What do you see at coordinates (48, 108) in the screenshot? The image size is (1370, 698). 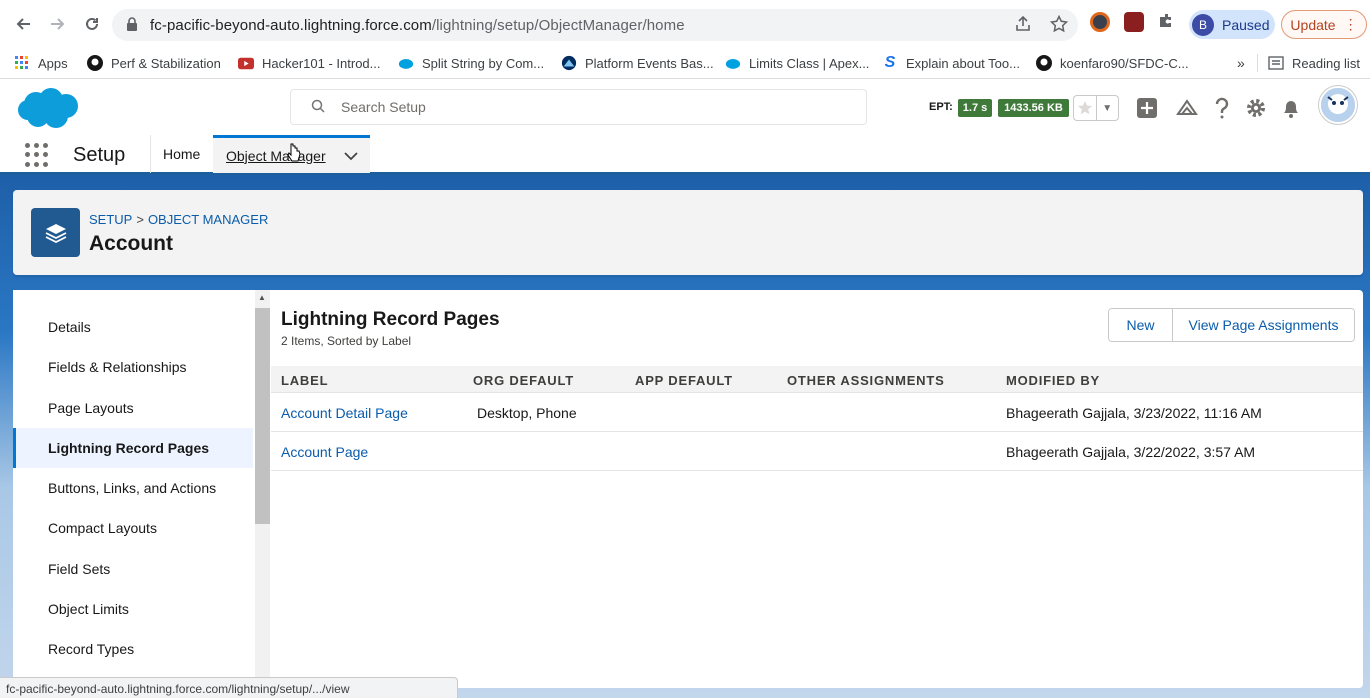 I see `salesforce-logo` at bounding box center [48, 108].